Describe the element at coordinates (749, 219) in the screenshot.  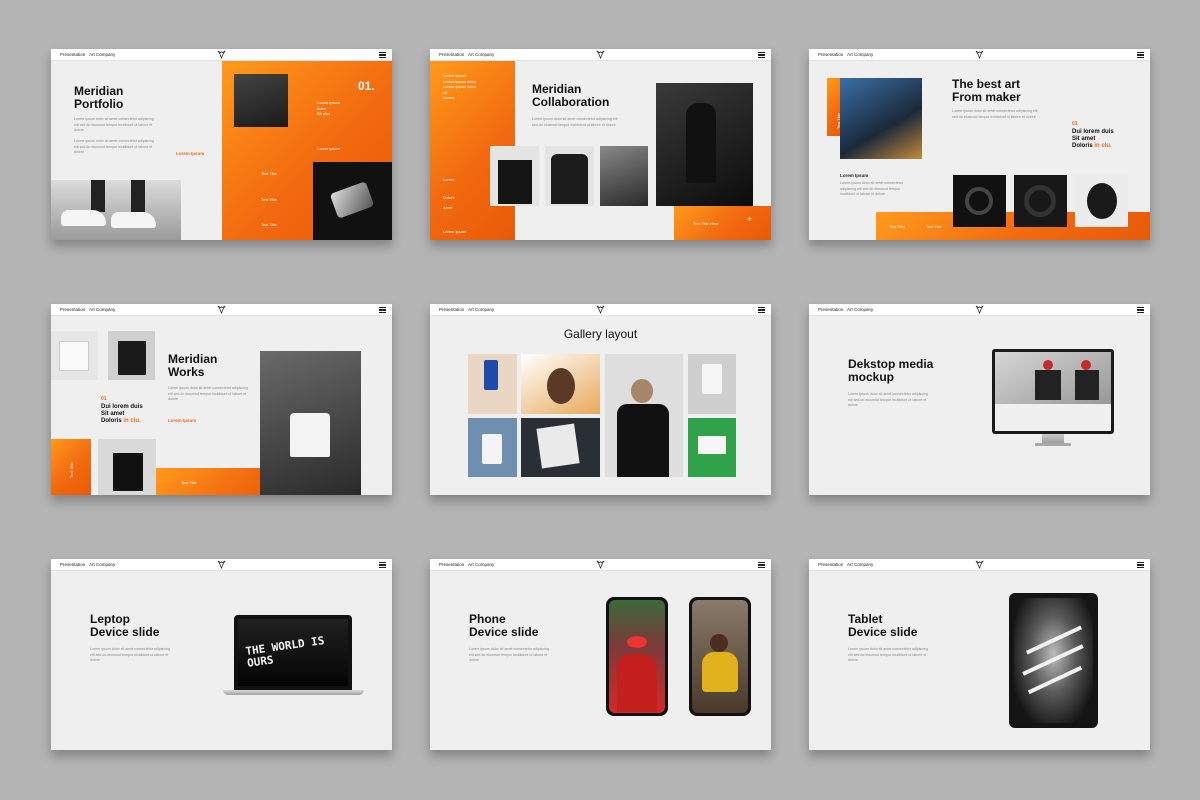
I see `plus-icon: +` at that location.